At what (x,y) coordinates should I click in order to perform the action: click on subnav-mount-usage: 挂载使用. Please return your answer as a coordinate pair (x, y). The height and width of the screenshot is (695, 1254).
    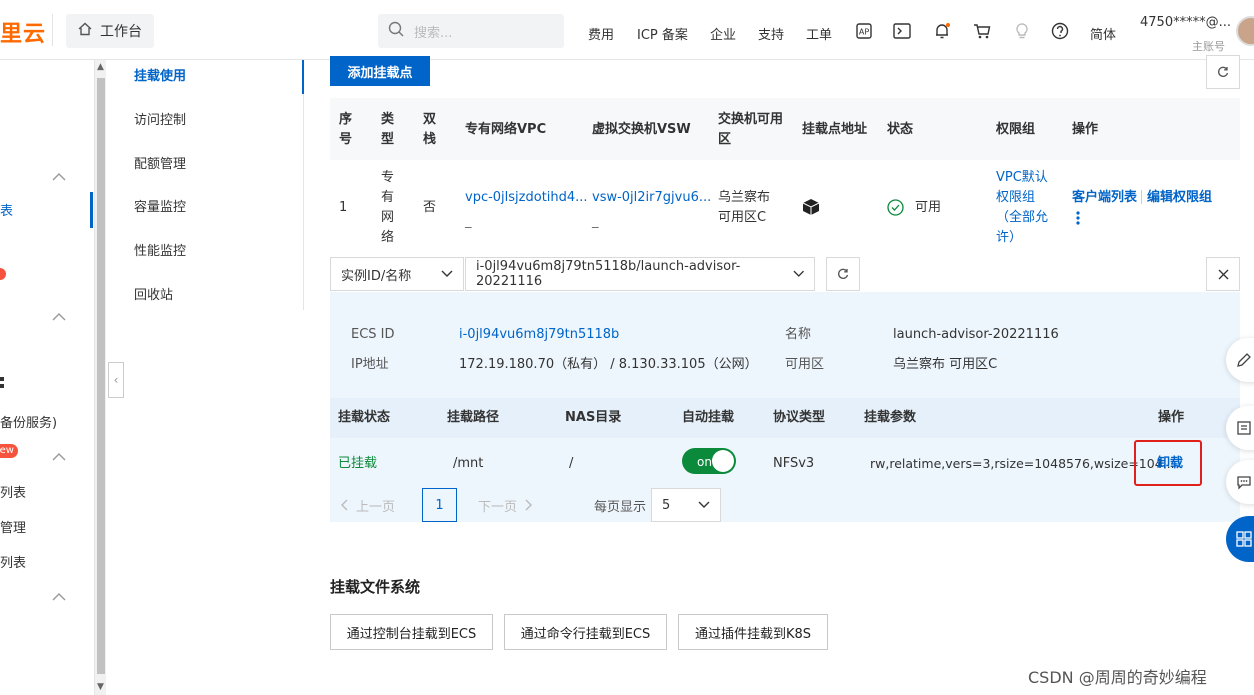
    Looking at the image, I should click on (160, 74).